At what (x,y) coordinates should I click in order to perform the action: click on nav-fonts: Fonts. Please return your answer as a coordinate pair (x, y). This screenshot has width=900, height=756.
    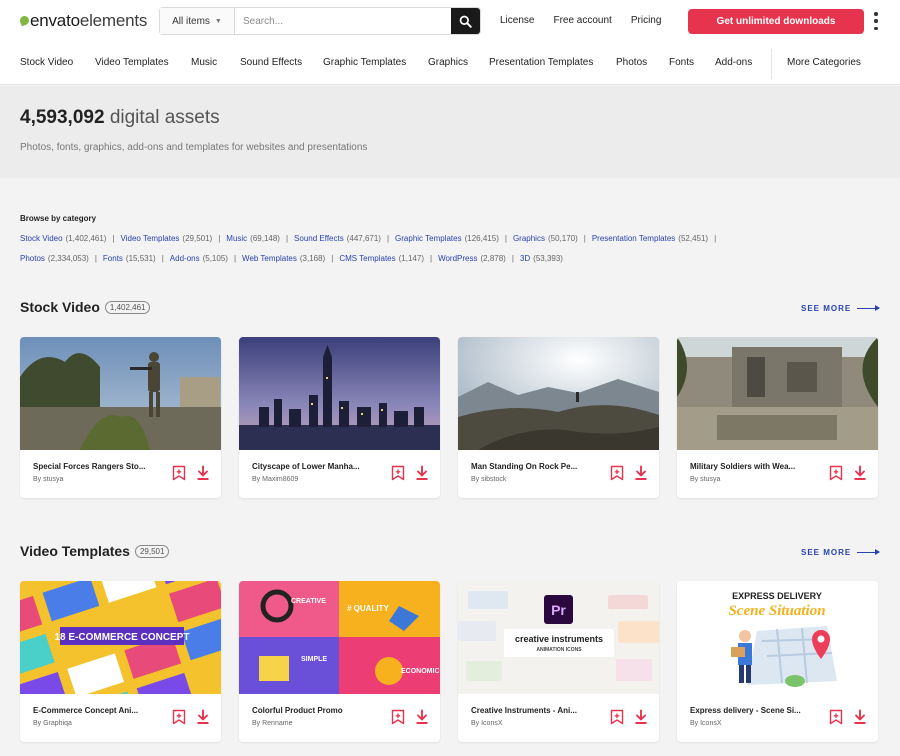
    Looking at the image, I should click on (681, 62).